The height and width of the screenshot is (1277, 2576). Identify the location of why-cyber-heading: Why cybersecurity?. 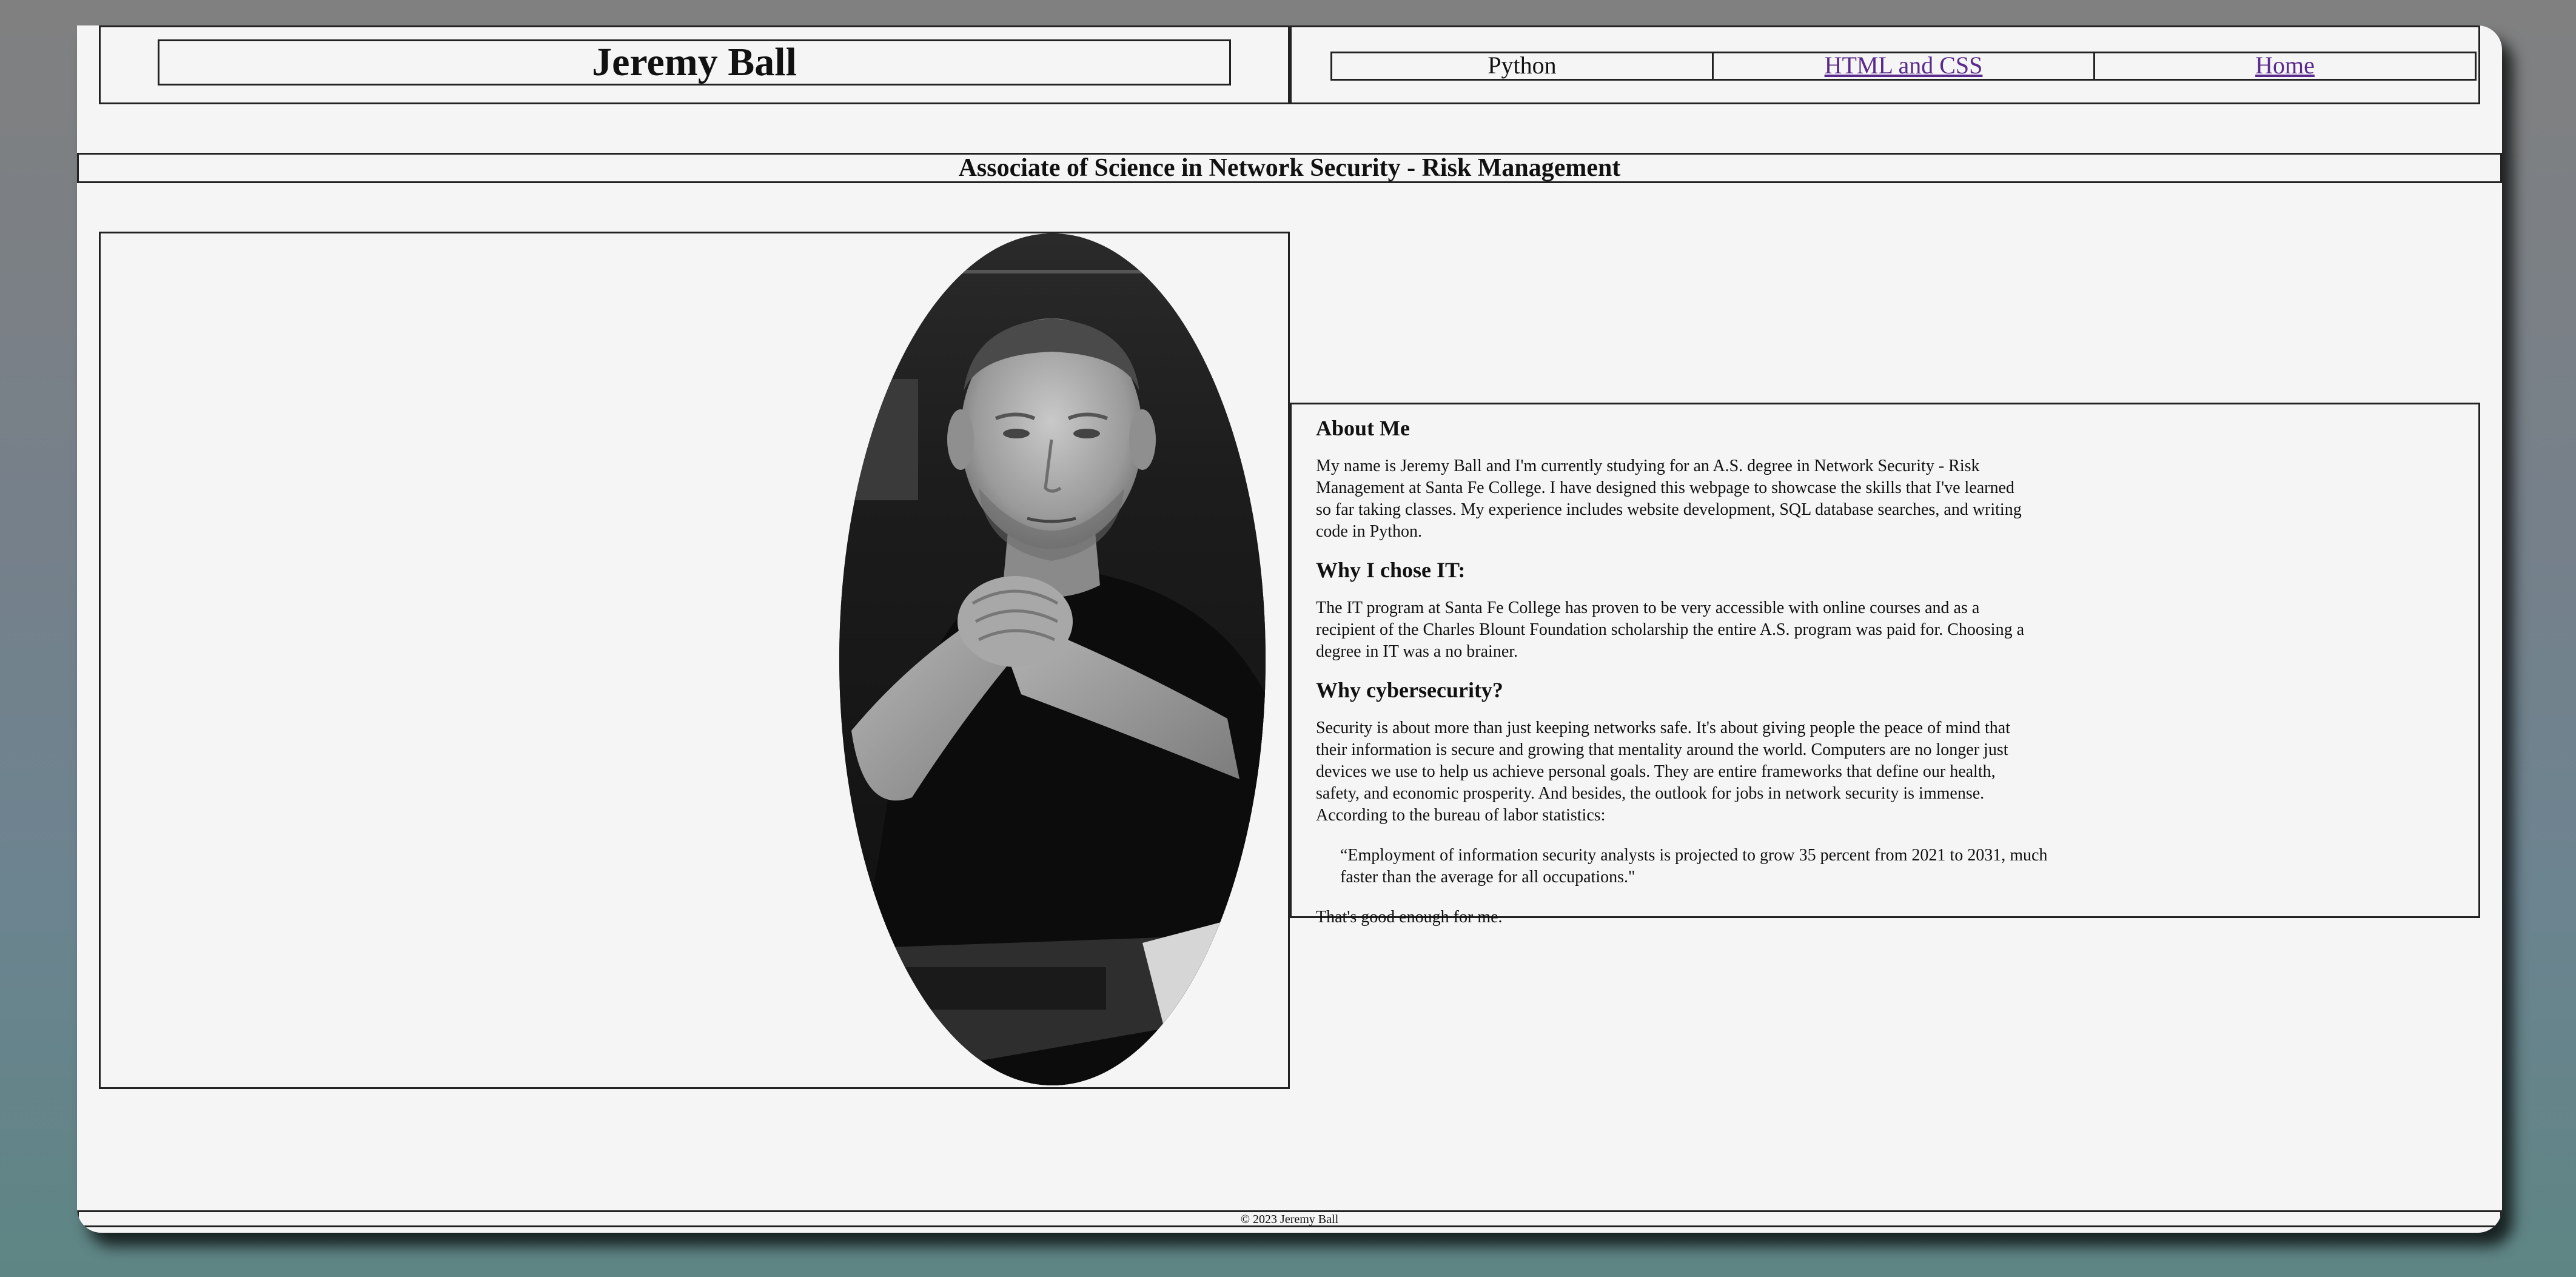
(1409, 690).